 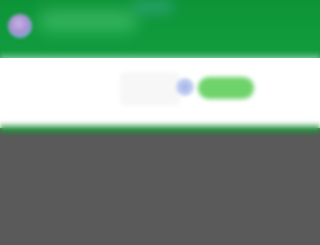 What do you see at coordinates (160, 129) in the screenshot?
I see `bar-bottom-edge` at bounding box center [160, 129].